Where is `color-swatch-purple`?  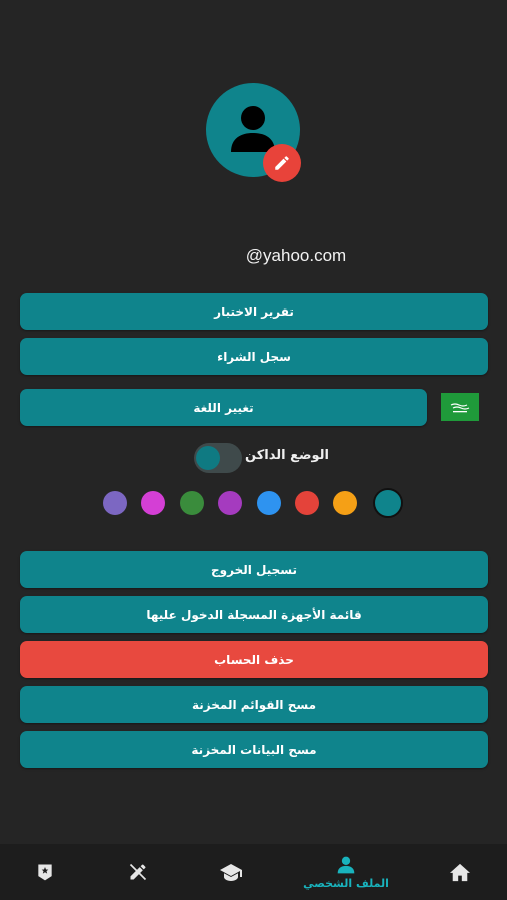 color-swatch-purple is located at coordinates (115, 503).